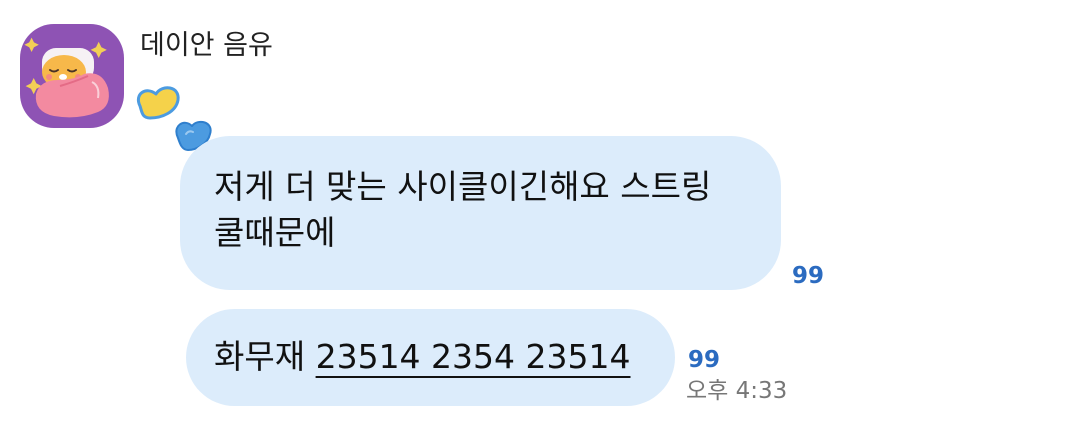 This screenshot has height=427, width=1080. I want to click on message-text: 화무재, so click(265, 356).